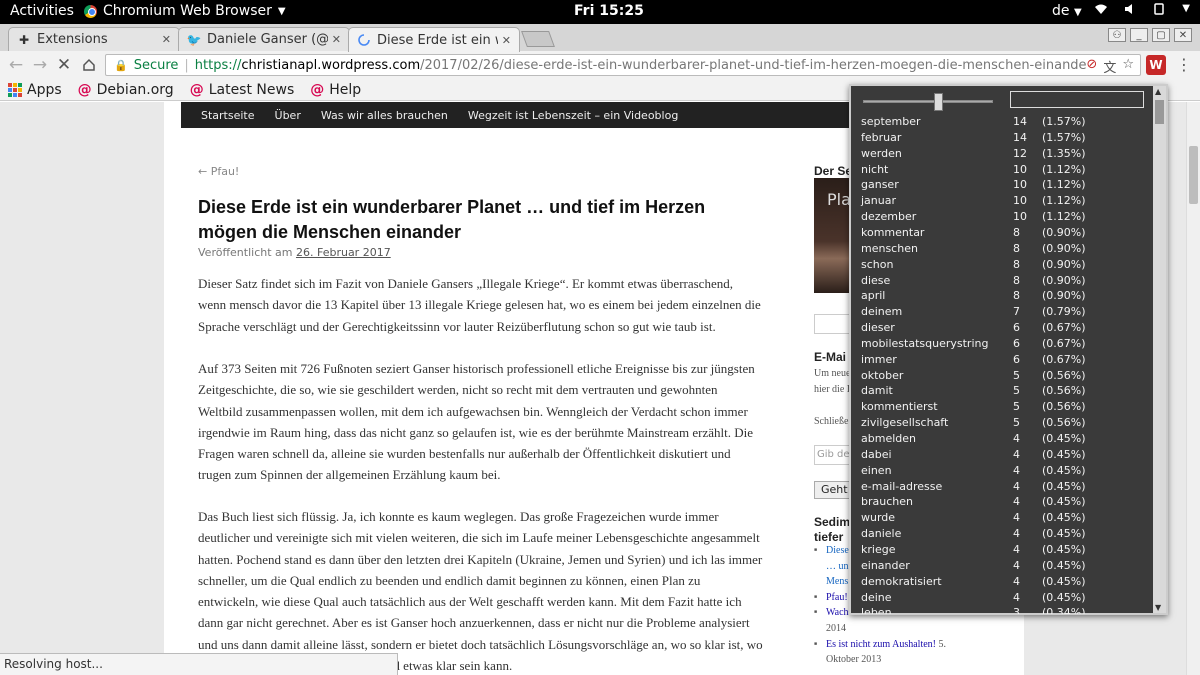 Image resolution: width=1200 pixels, height=675 pixels. What do you see at coordinates (1128, 66) in the screenshot?
I see `bookmark-star-icon: ☆` at bounding box center [1128, 66].